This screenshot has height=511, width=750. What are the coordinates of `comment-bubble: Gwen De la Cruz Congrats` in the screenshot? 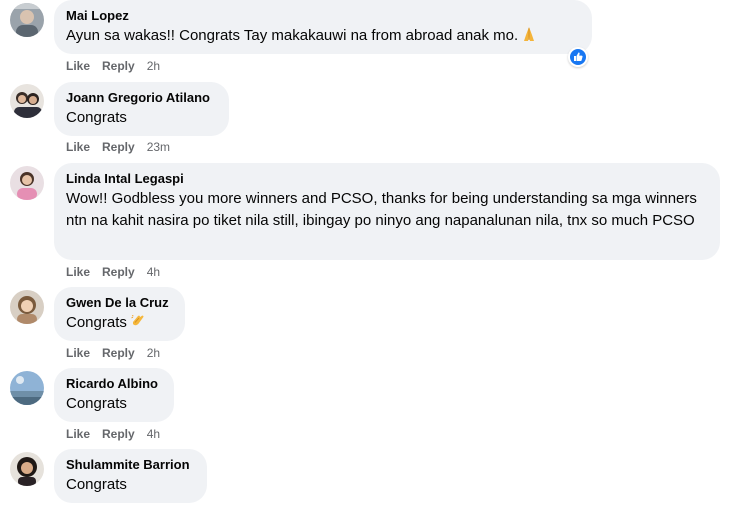 It's located at (119, 314).